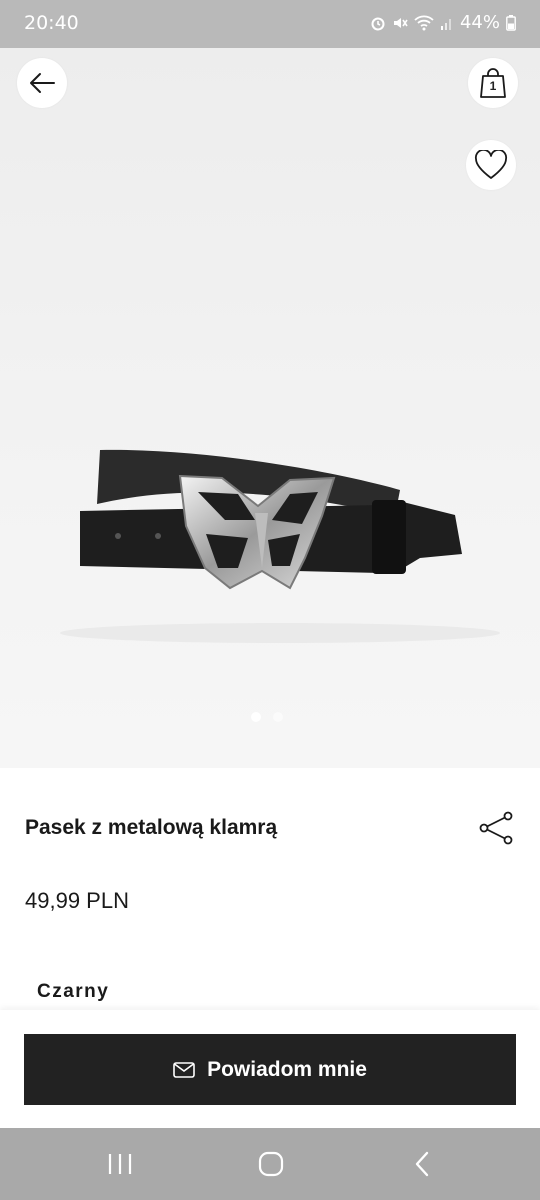  I want to click on recent-apps-button, so click(120, 1164).